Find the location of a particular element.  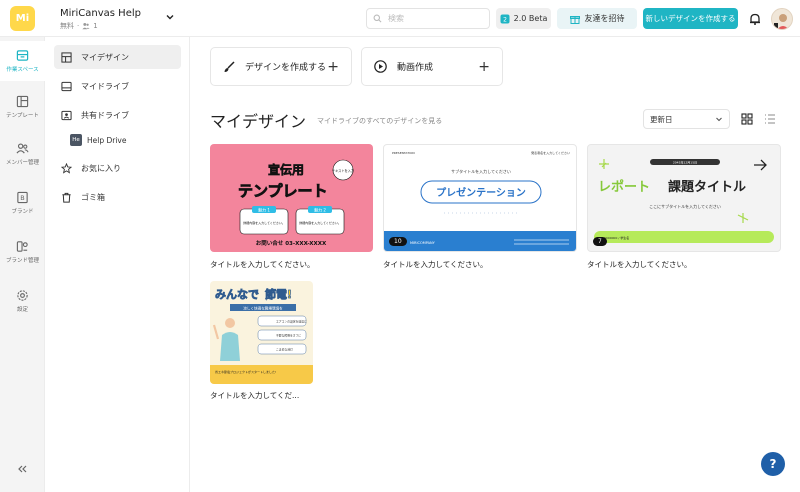

sidebar-item-shared-drive: 共有ドライブ is located at coordinates (117, 115).